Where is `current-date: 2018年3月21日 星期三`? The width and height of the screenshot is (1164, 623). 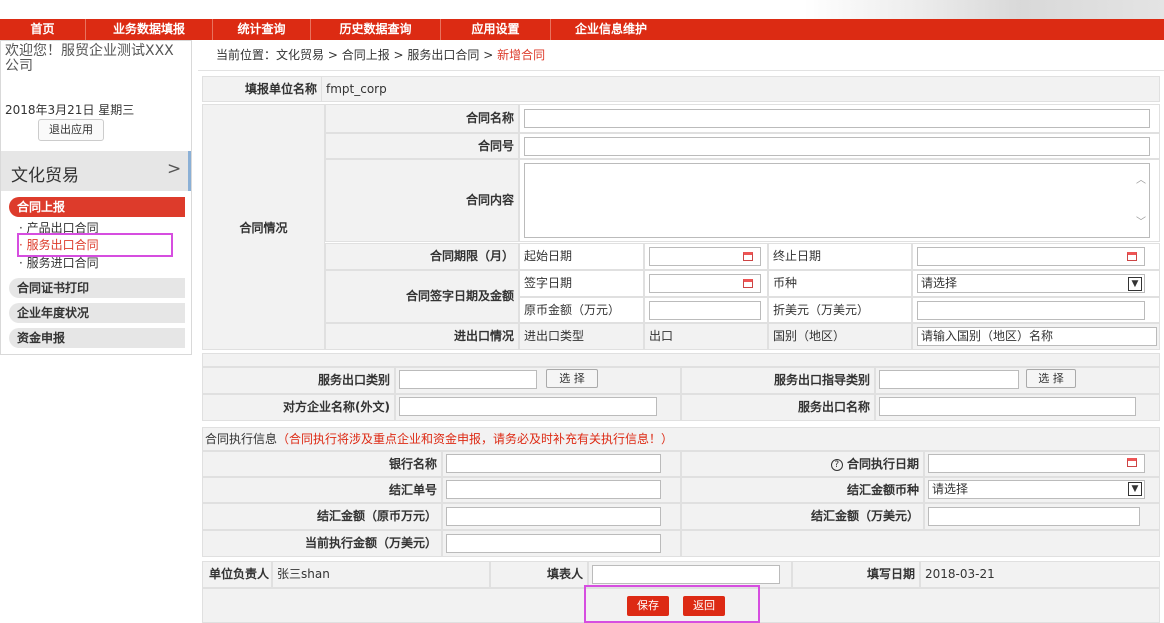 current-date: 2018年3月21日 星期三 is located at coordinates (70, 110).